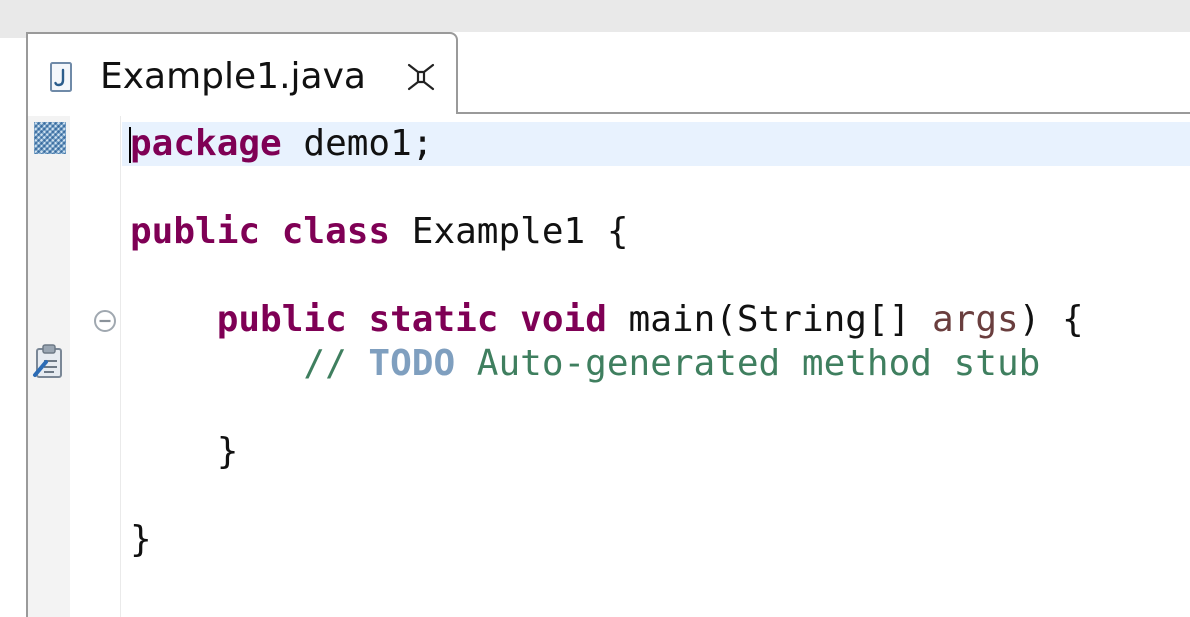 The width and height of the screenshot is (1190, 617). I want to click on code-line-5: public static void main(String[] args) {, so click(607, 320).